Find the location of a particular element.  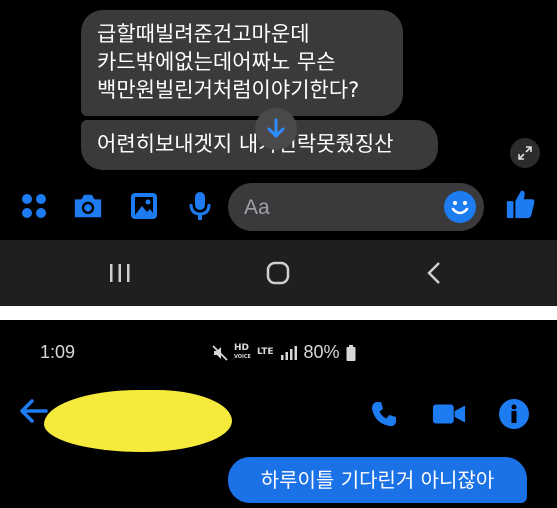

message-input is located at coordinates (334, 208).